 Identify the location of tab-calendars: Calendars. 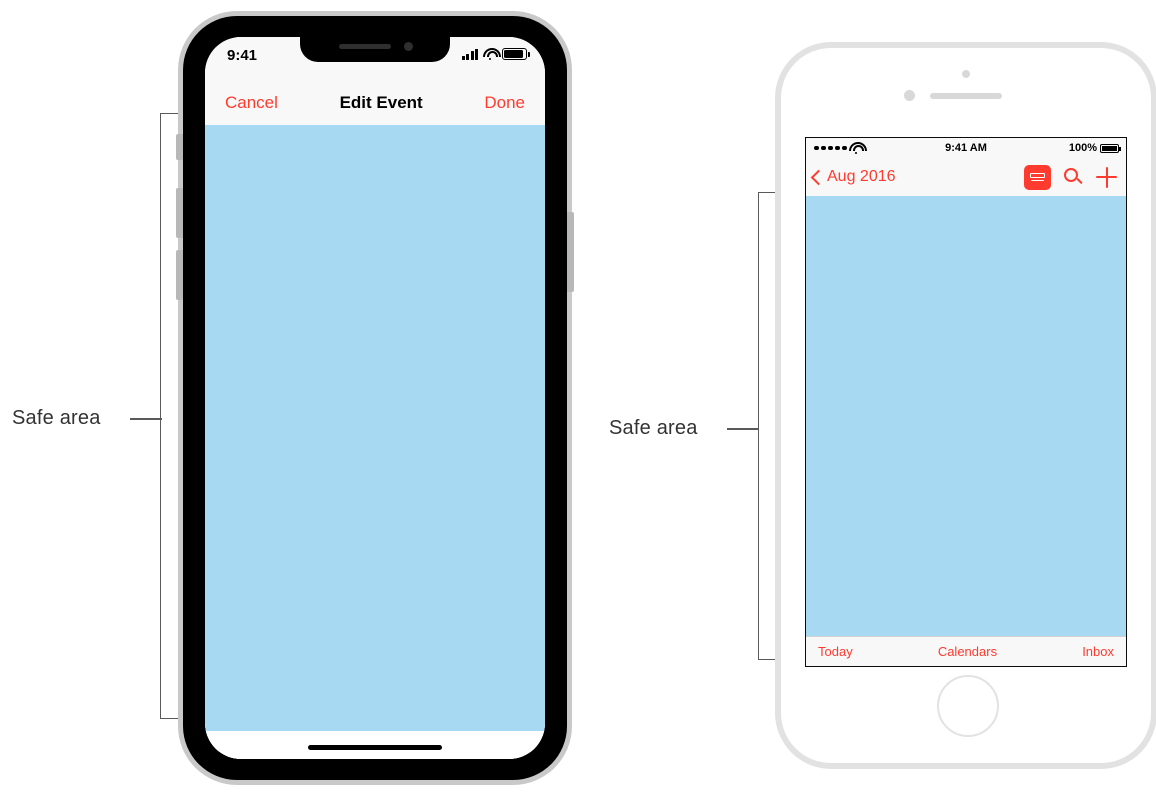
(967, 651).